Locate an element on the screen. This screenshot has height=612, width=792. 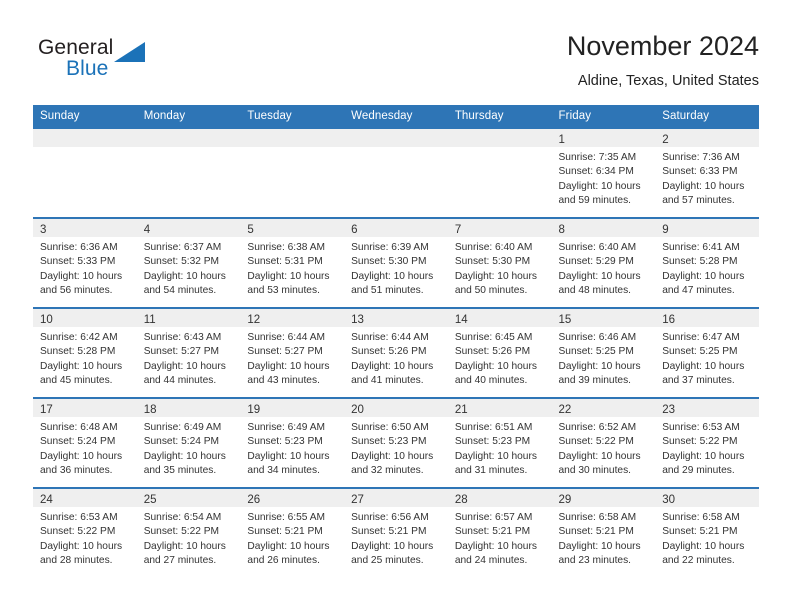
sunrise-text: Sunrise: 6:53 AM is located at coordinates (79, 517).